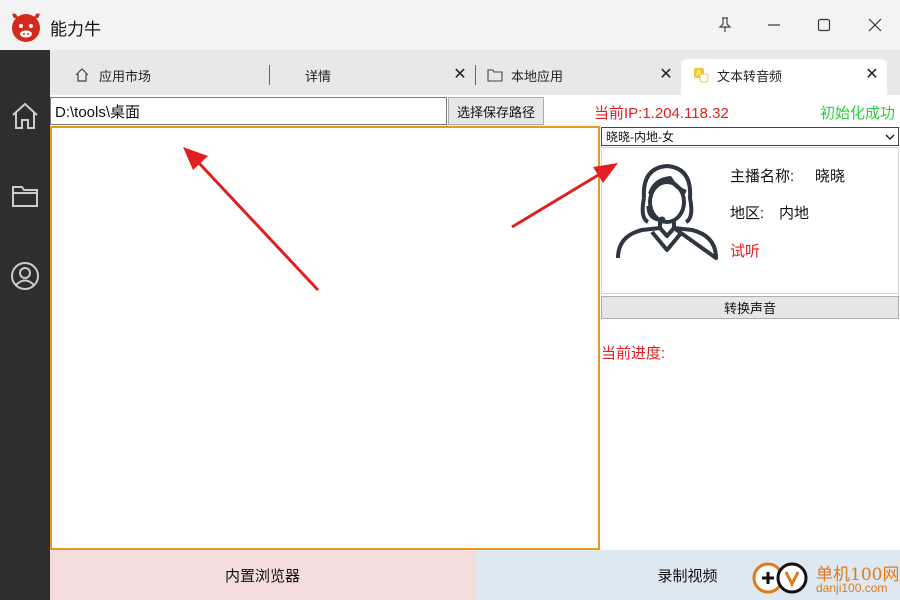 This screenshot has height=600, width=900. What do you see at coordinates (667, 212) in the screenshot?
I see `female-anchor-avatar-icon` at bounding box center [667, 212].